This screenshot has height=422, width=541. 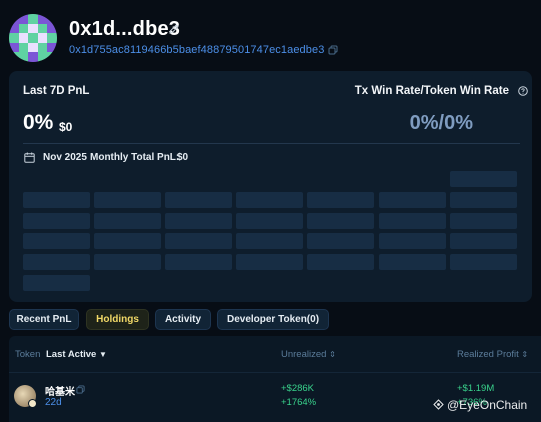 What do you see at coordinates (183, 319) in the screenshot?
I see `tab-activity: Activity` at bounding box center [183, 319].